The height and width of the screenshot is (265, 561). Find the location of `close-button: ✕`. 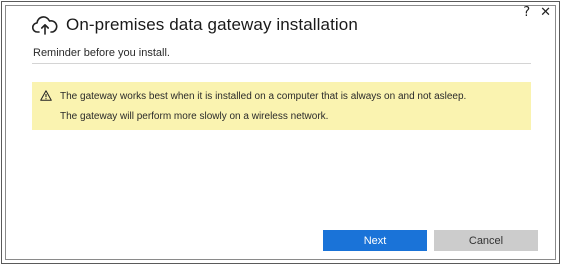

close-button: ✕ is located at coordinates (545, 12).